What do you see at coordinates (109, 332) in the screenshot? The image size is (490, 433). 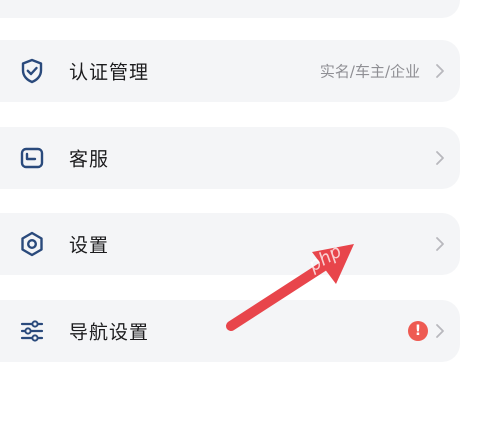 I see `menu-item-label: 导航设置` at bounding box center [109, 332].